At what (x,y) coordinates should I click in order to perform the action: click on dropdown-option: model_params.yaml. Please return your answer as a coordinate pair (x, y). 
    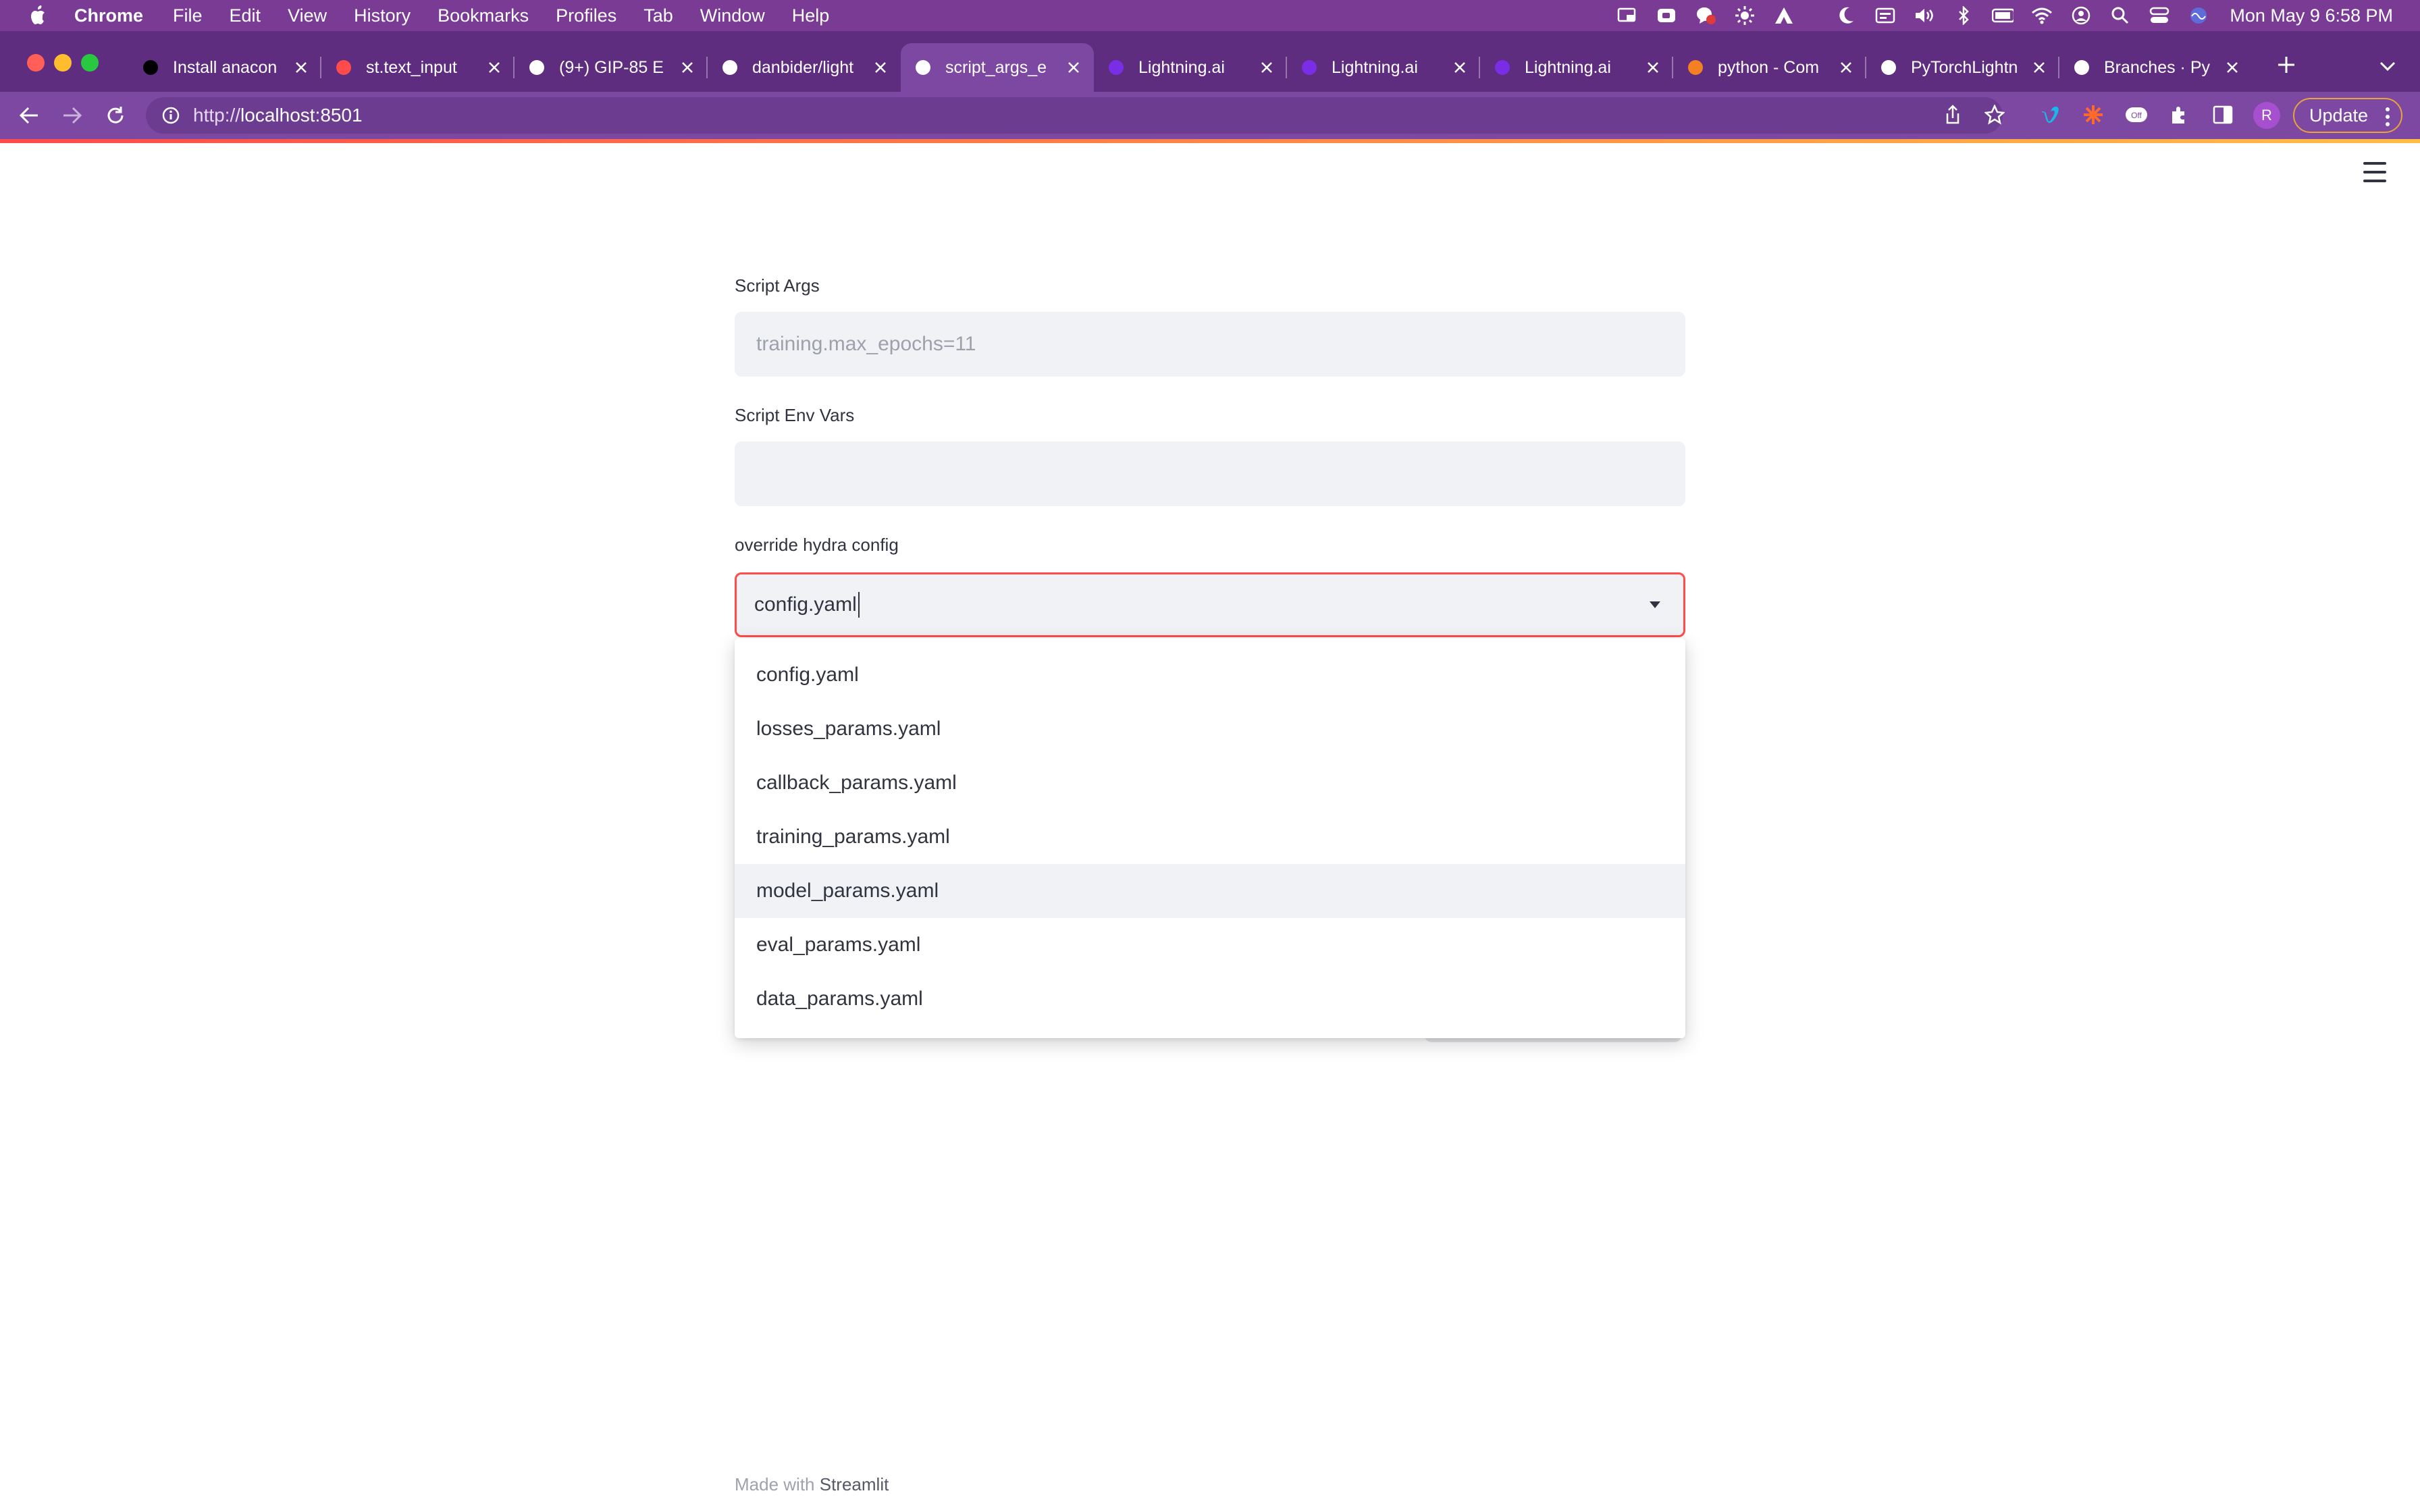
    Looking at the image, I should click on (1210, 891).